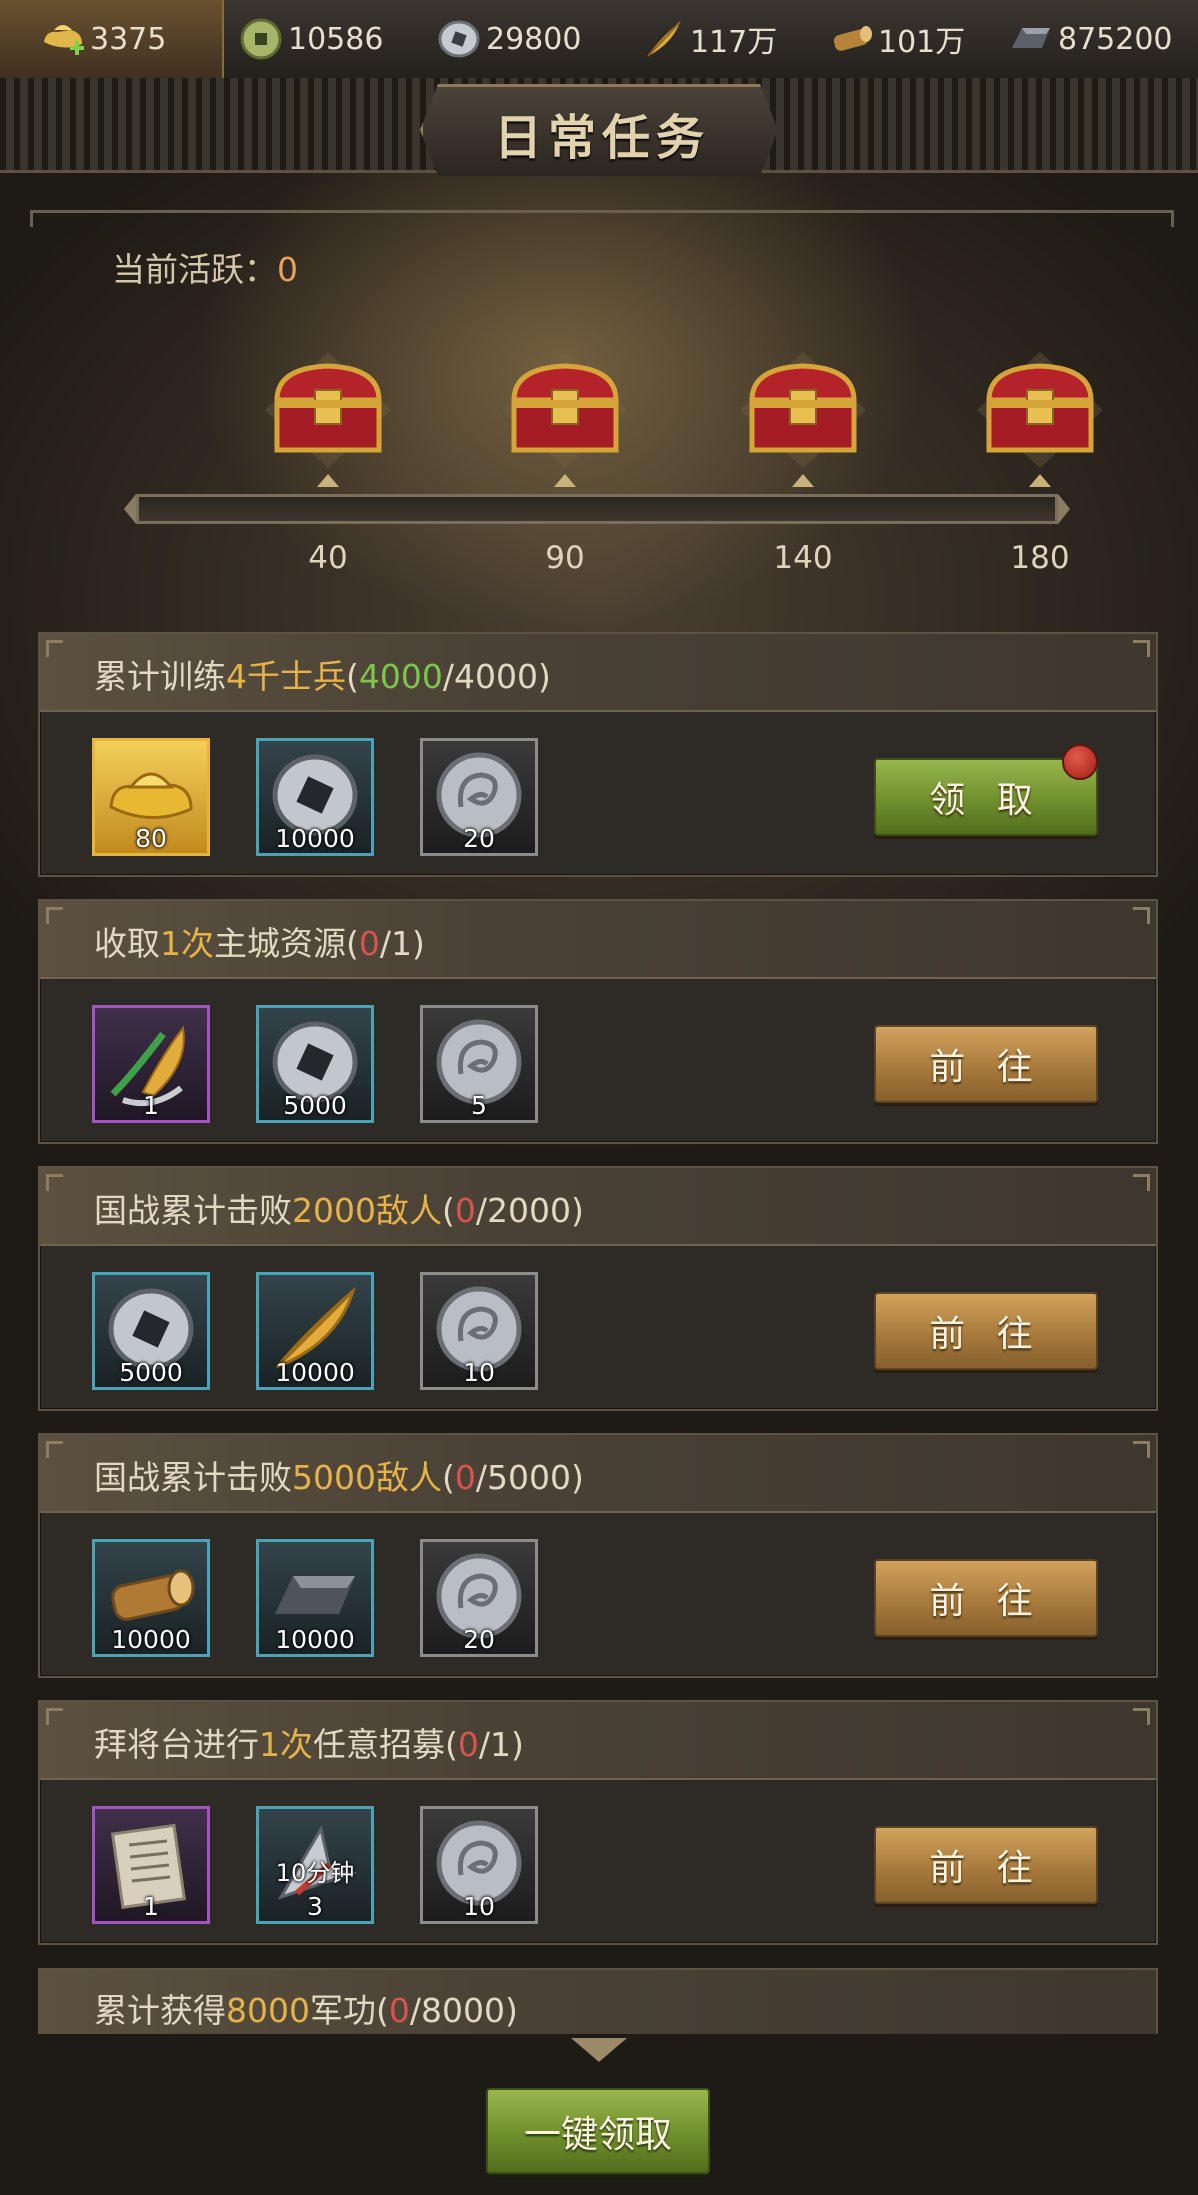 The width and height of the screenshot is (1198, 2195). I want to click on title-text: 主城资源, so click(280, 943).